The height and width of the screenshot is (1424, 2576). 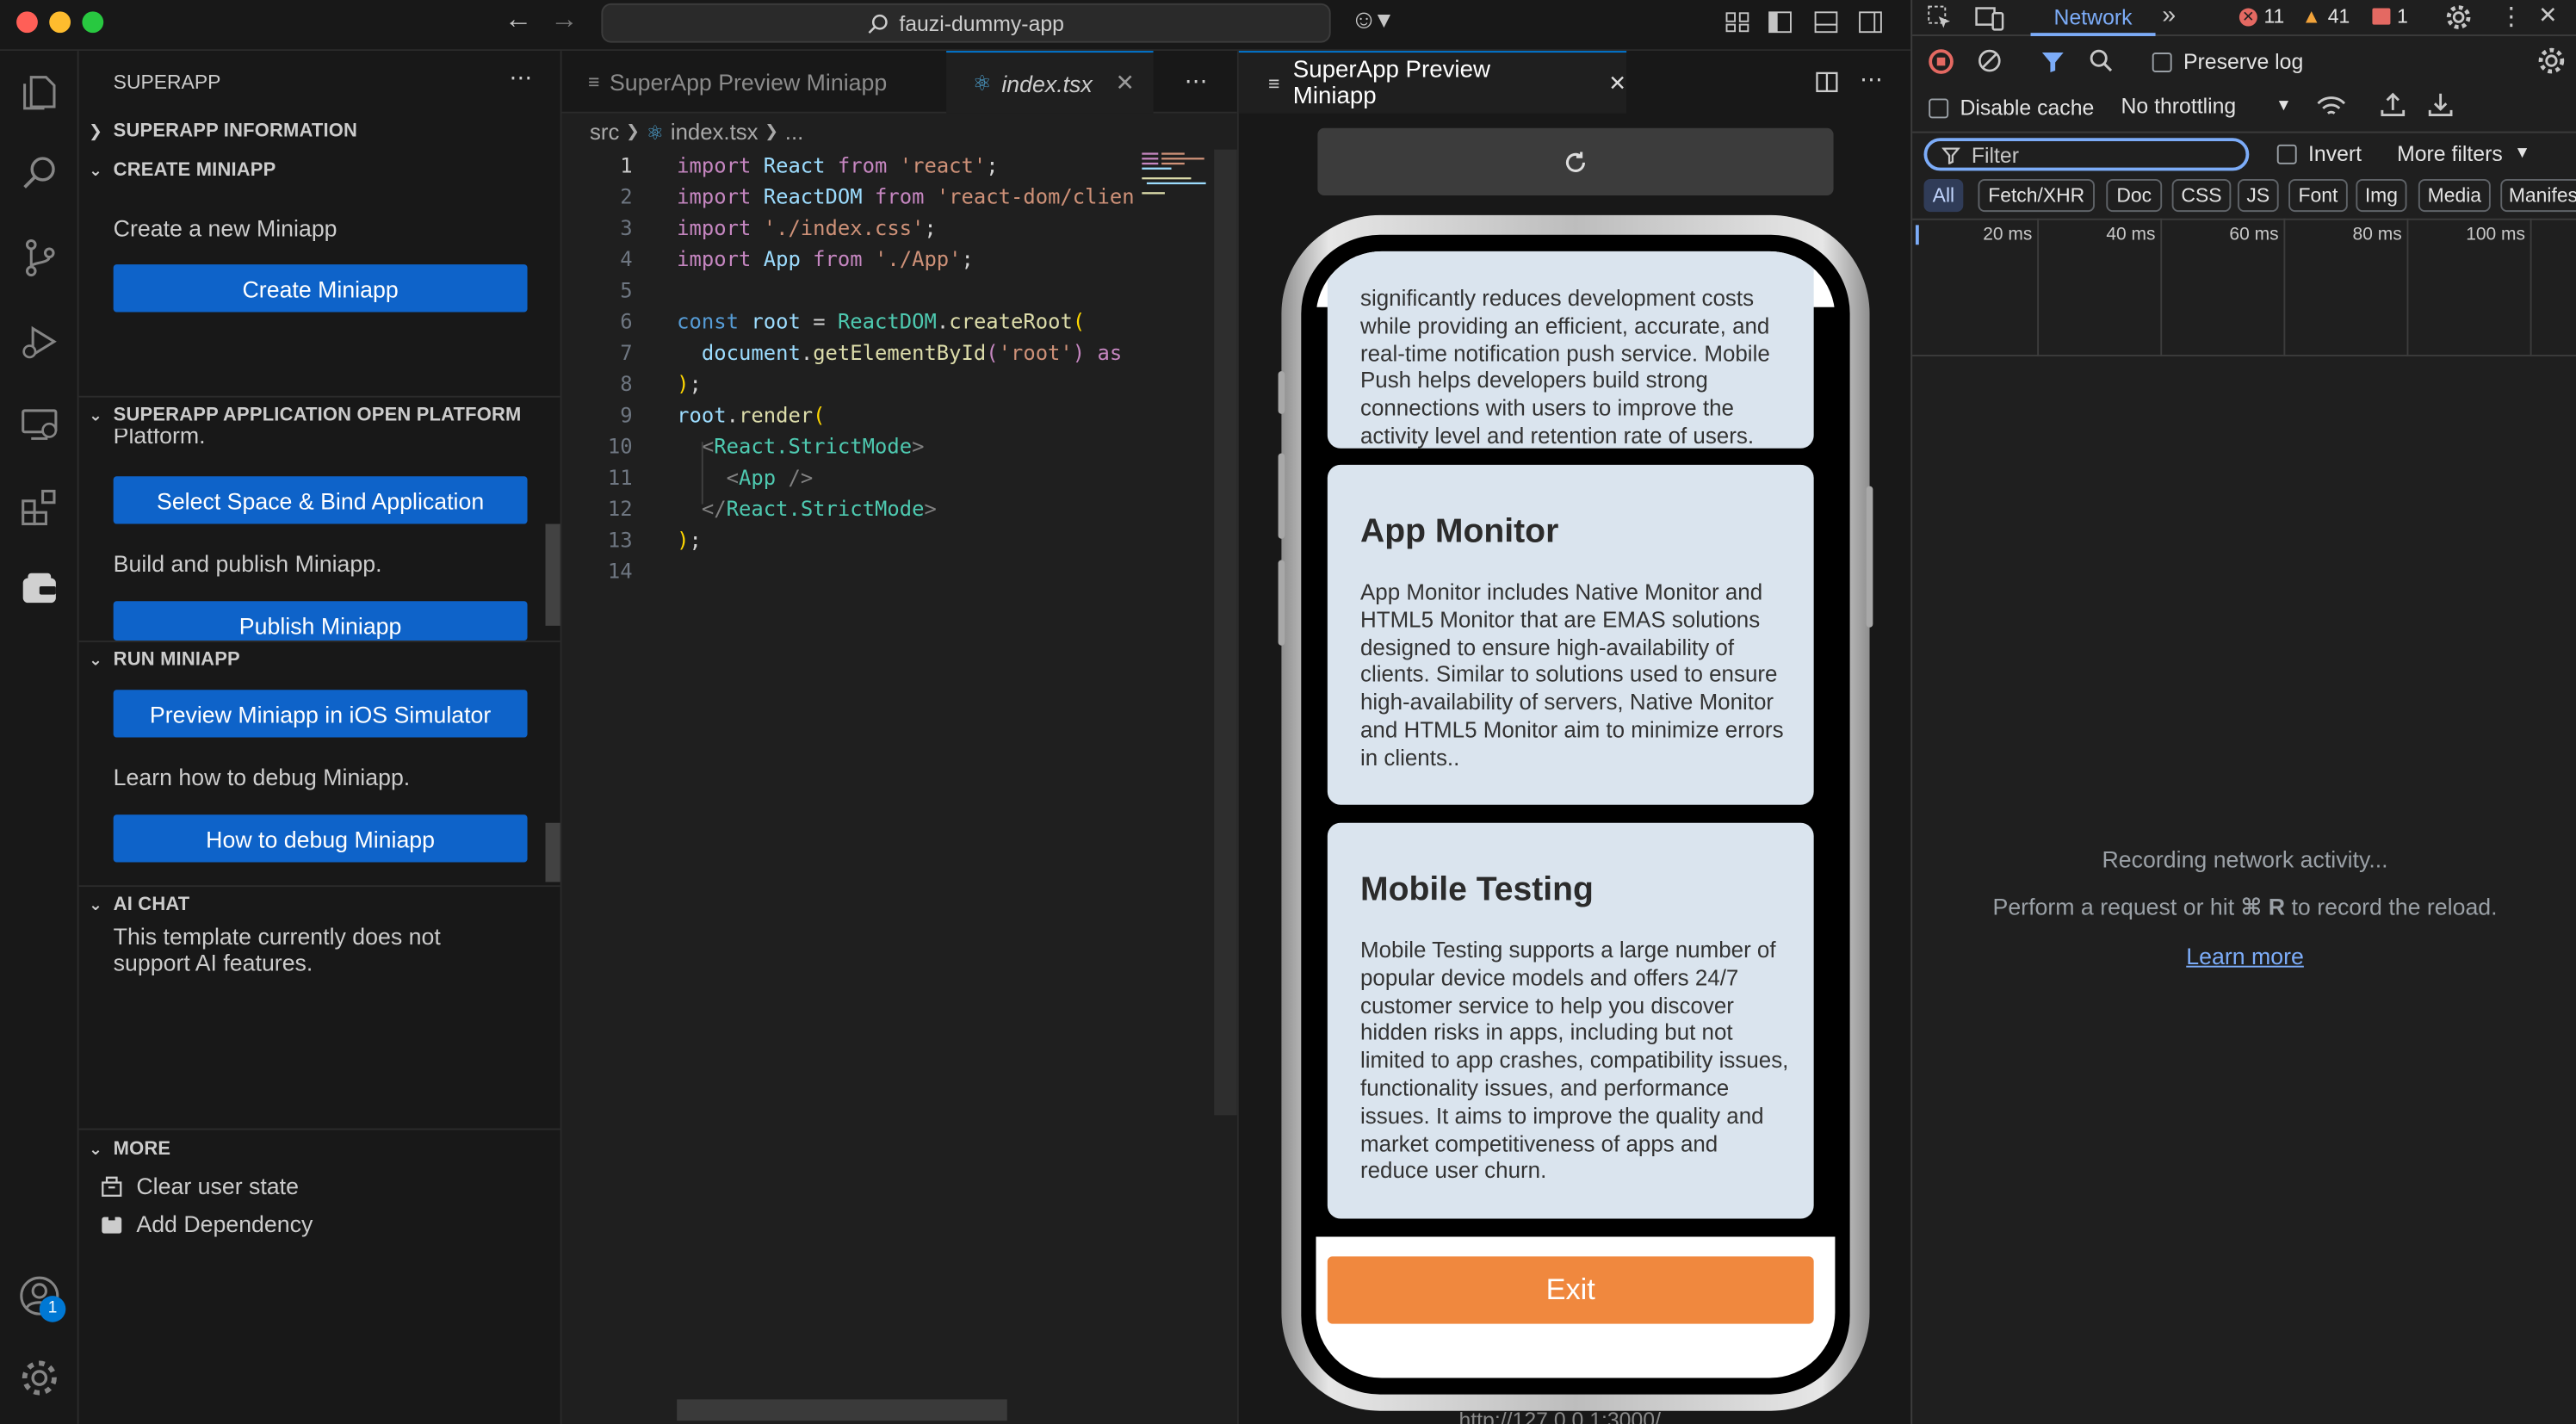 I want to click on sidebar-scrollbar, so click(x=552, y=574).